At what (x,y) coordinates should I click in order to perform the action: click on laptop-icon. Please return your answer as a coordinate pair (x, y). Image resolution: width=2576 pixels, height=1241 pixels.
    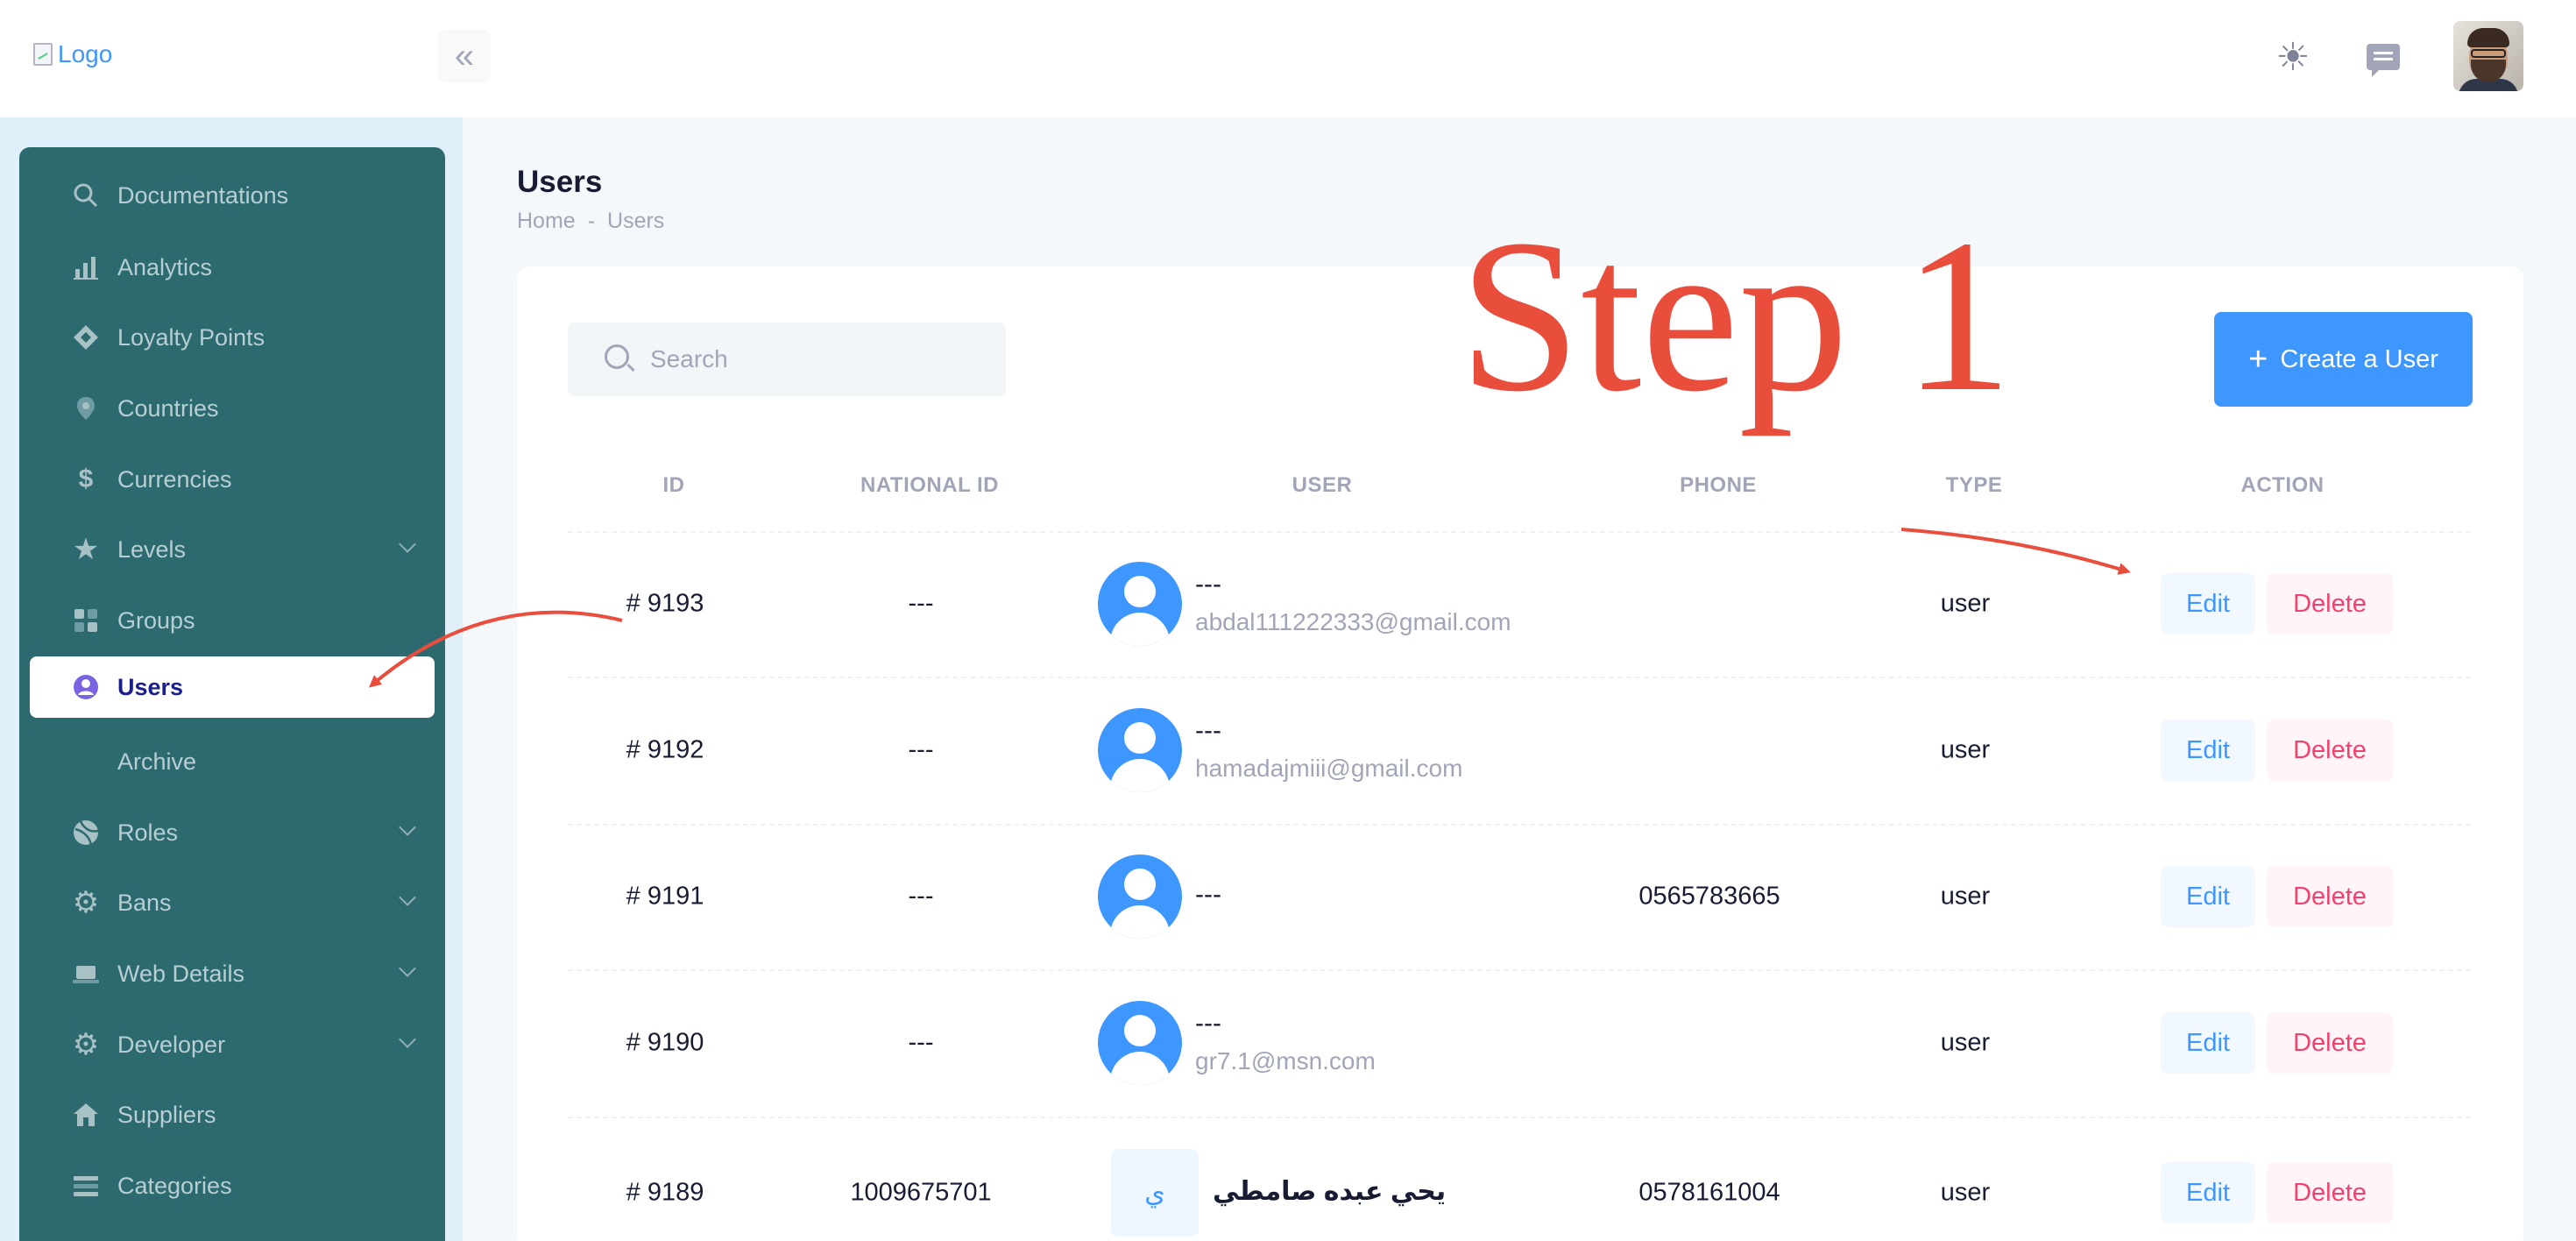
    Looking at the image, I should click on (86, 973).